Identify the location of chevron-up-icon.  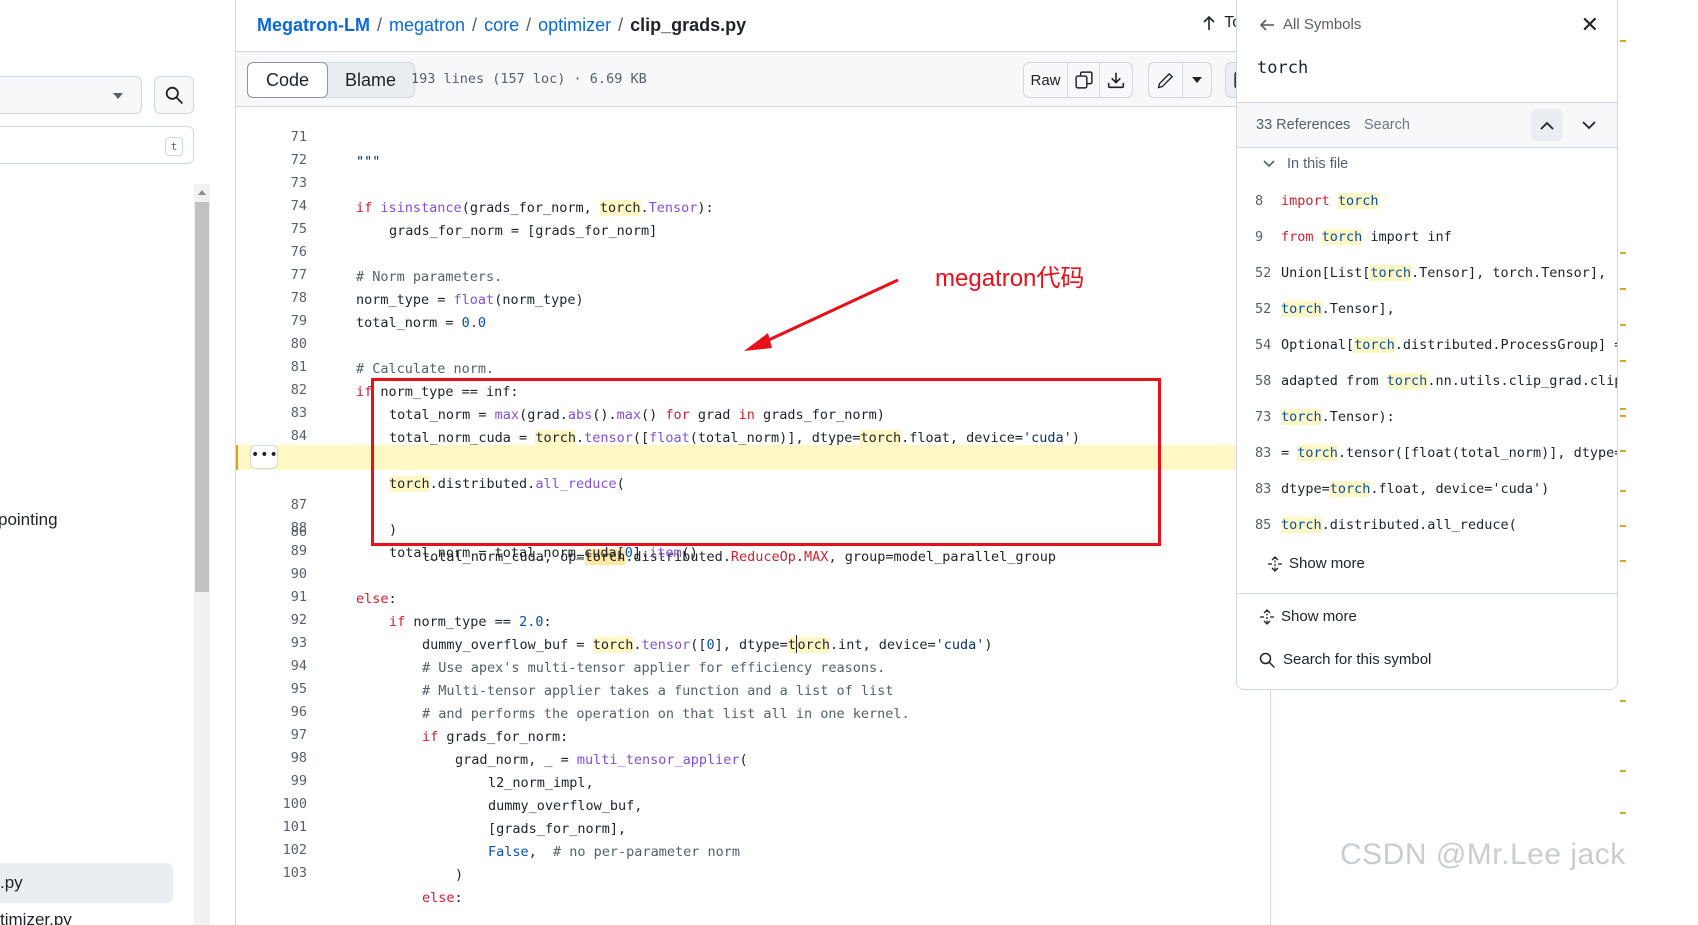
(1547, 125).